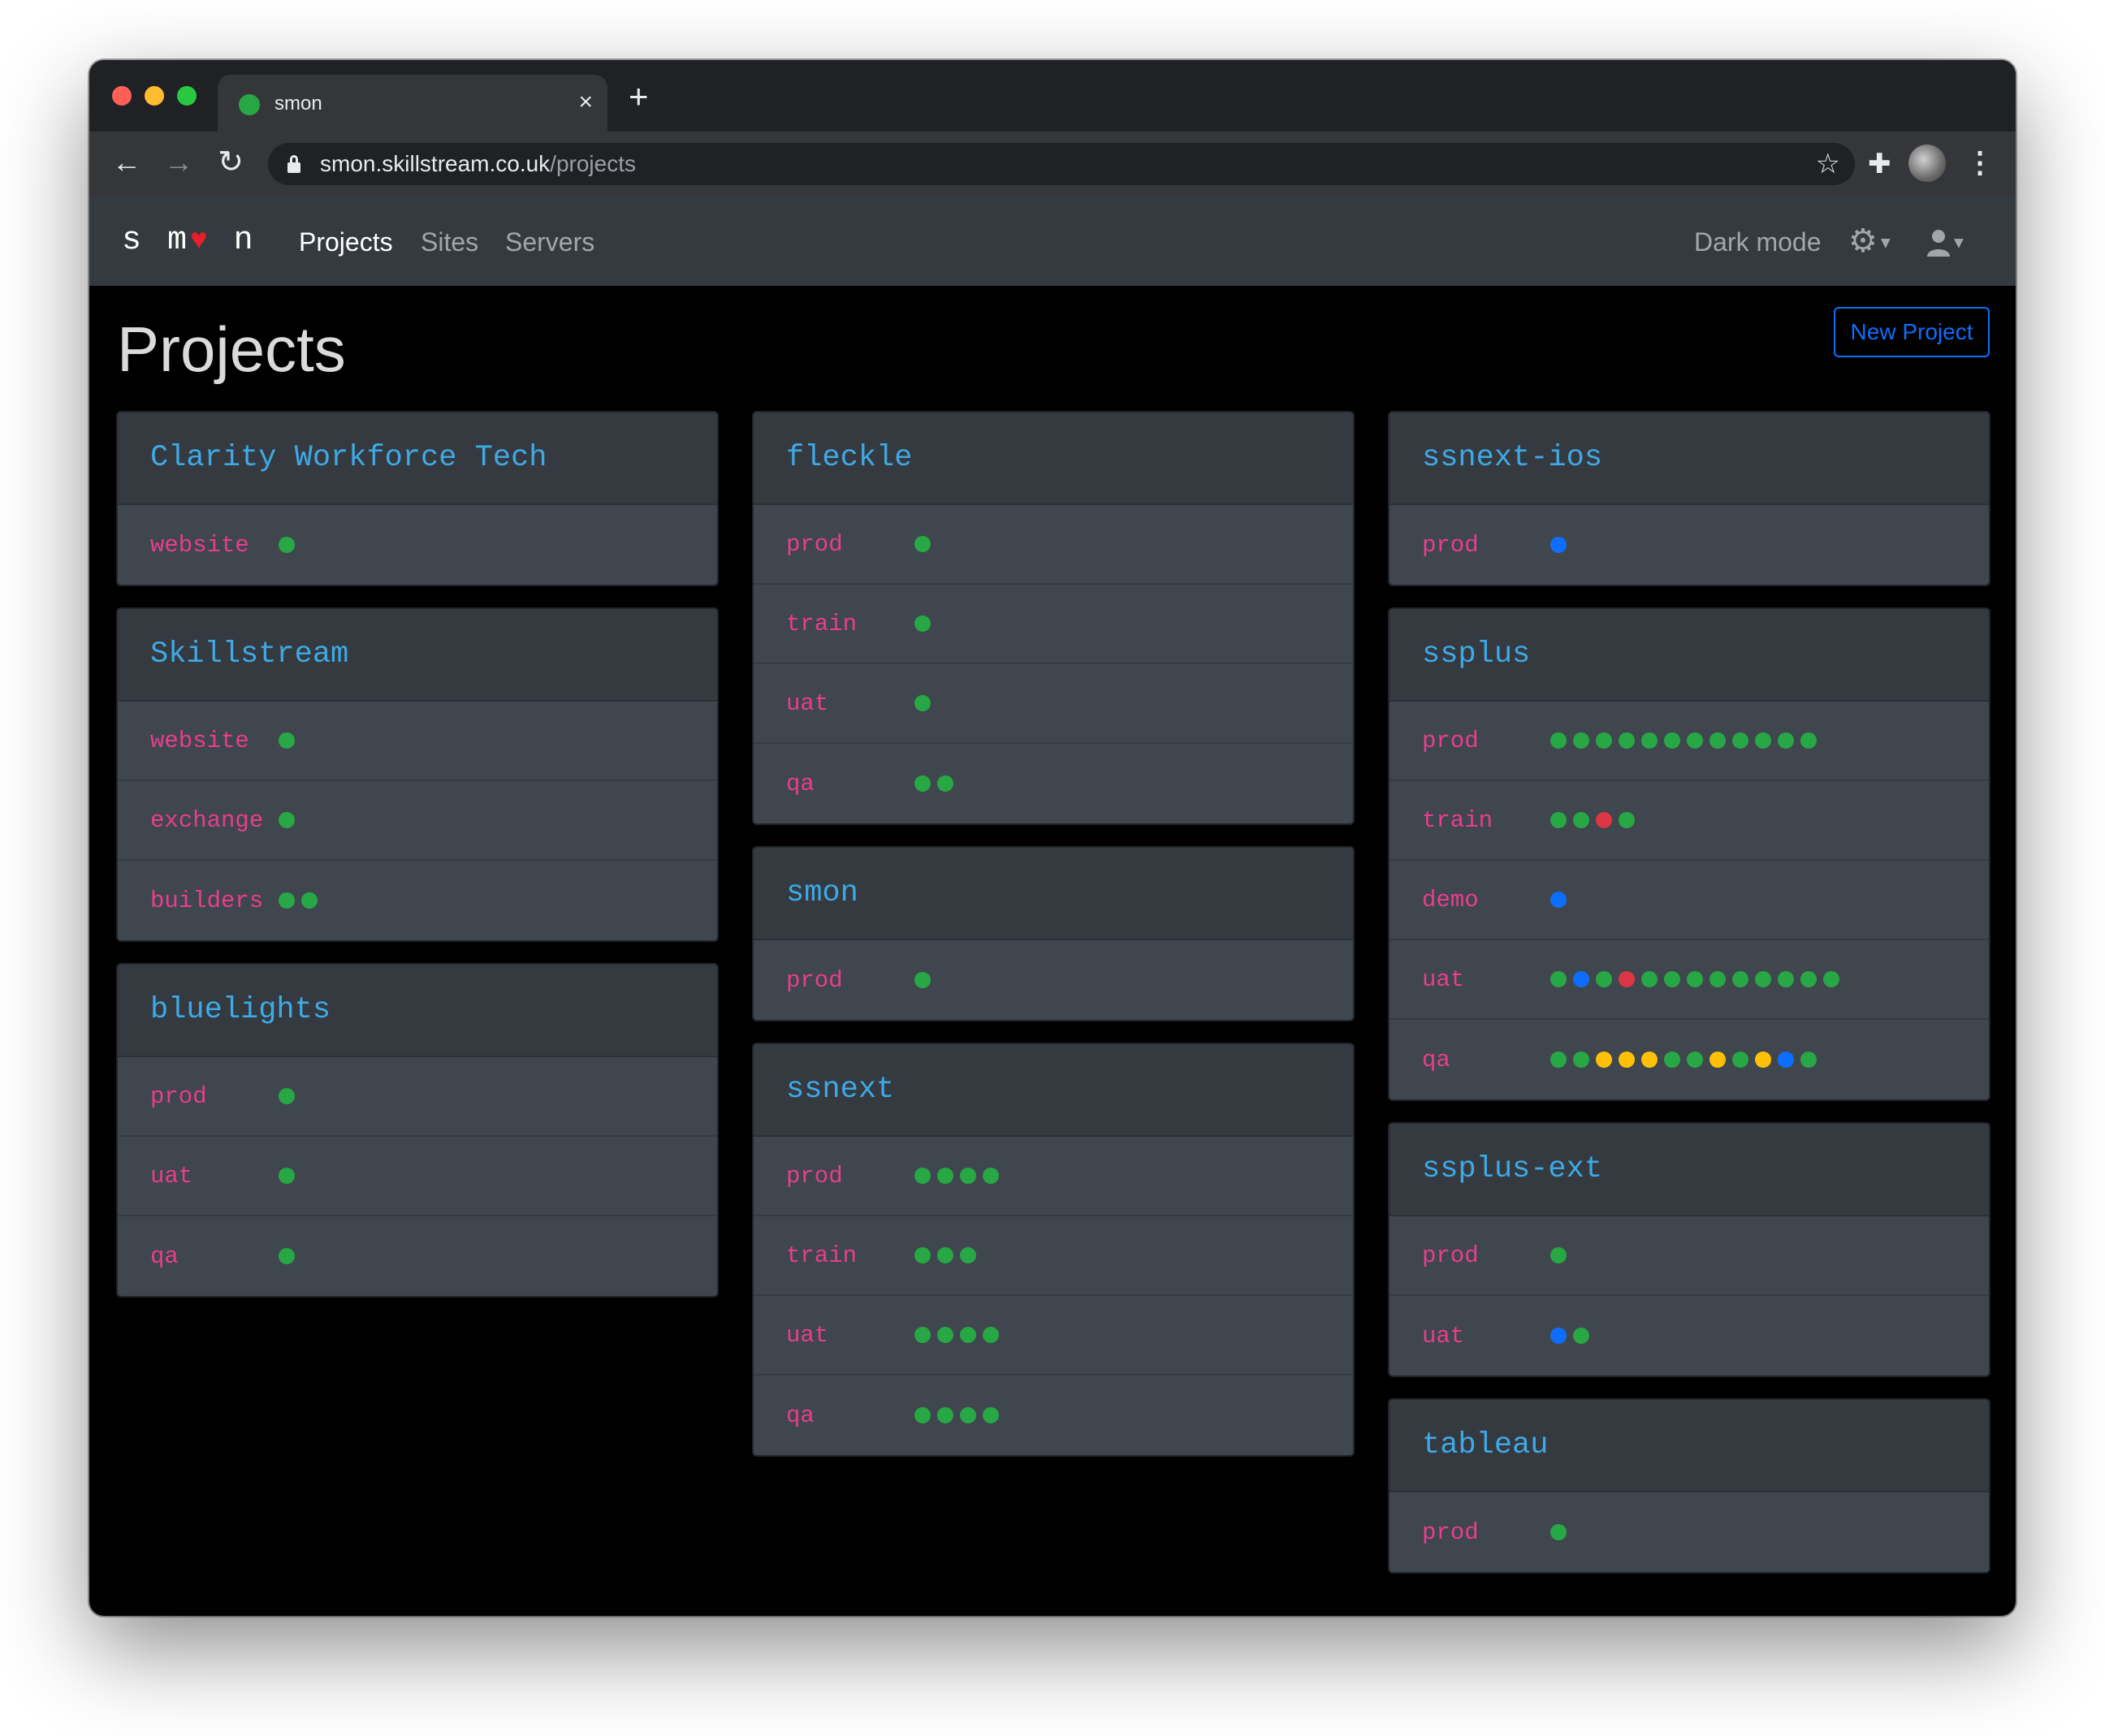 The height and width of the screenshot is (1736, 2105). Describe the element at coordinates (478, 164) in the screenshot. I see `url-text: smon.skillstream.co.uk/projects` at that location.